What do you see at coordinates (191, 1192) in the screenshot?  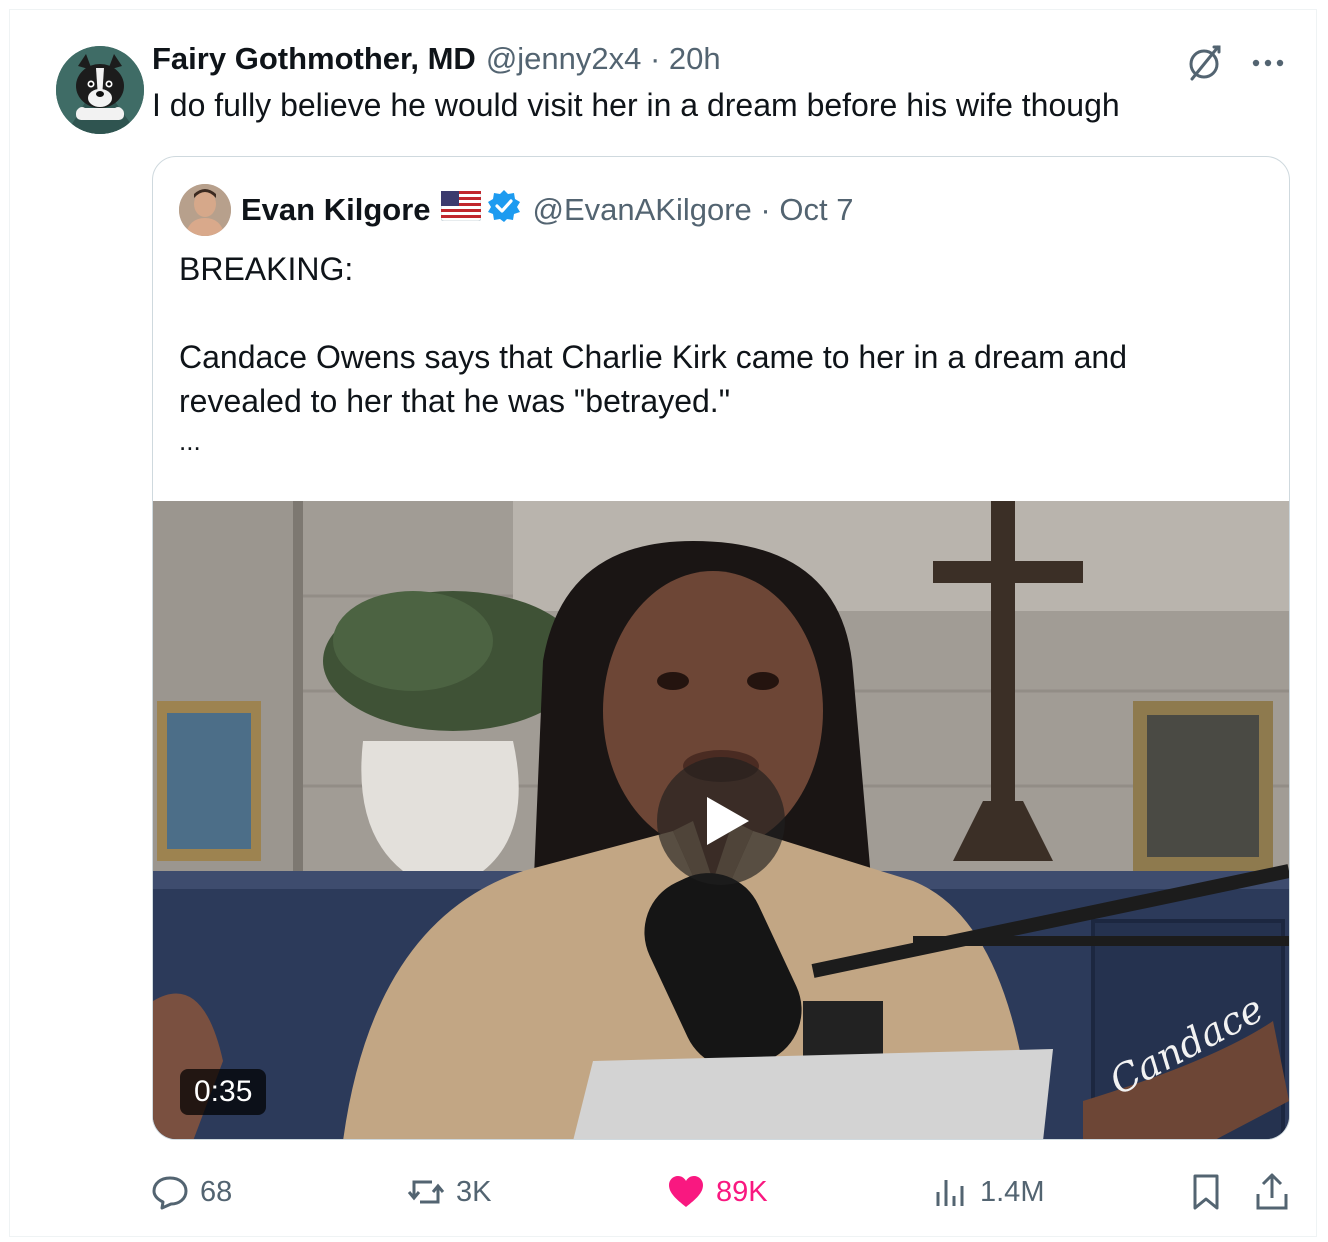 I see `reply-button: 68` at bounding box center [191, 1192].